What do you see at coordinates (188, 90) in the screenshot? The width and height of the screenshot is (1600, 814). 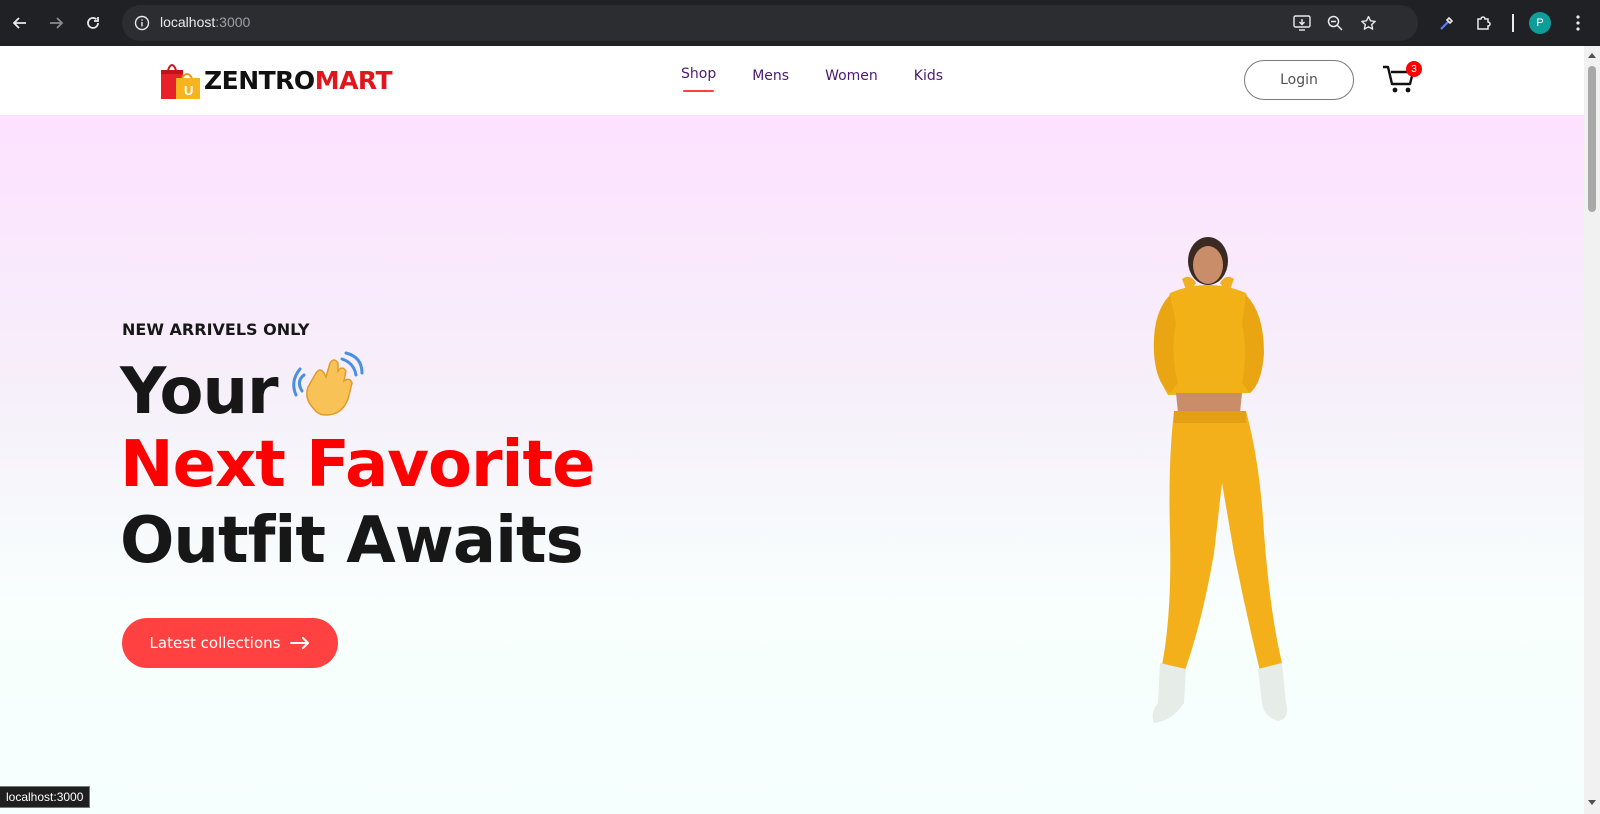 I see `svg-text: U` at bounding box center [188, 90].